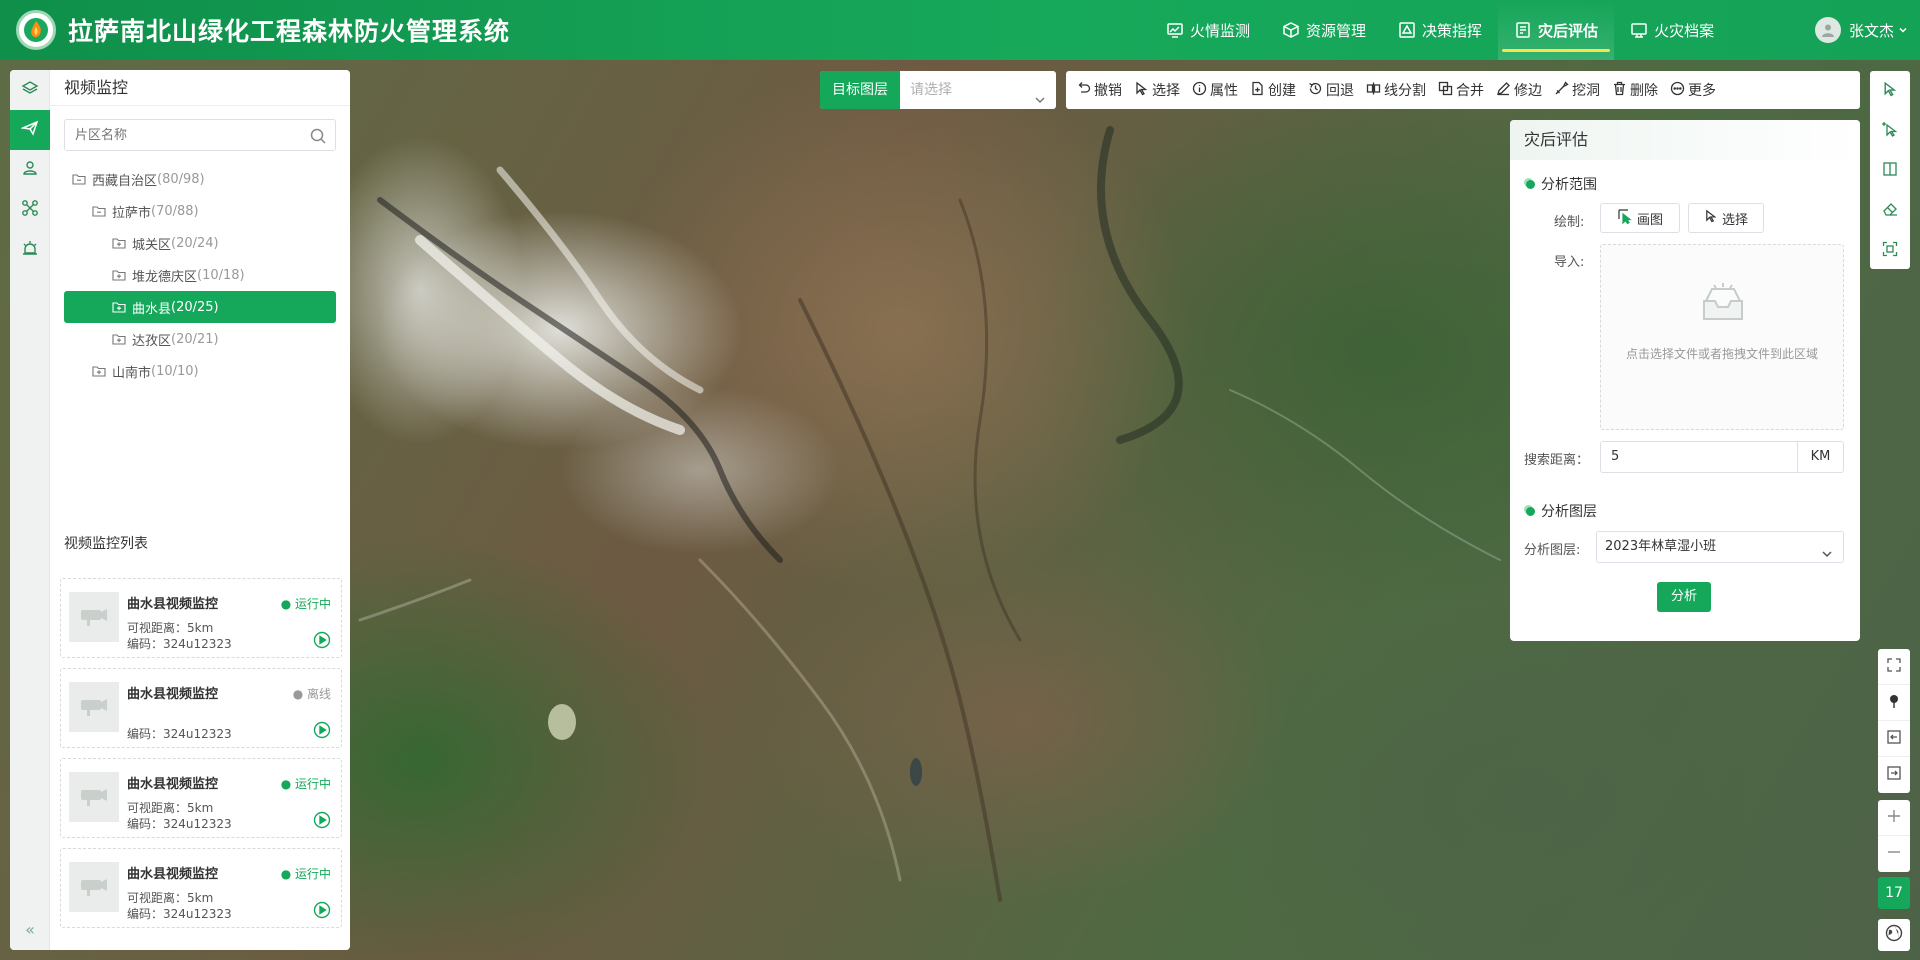 Image resolution: width=1920 pixels, height=960 pixels. What do you see at coordinates (79, 179) in the screenshot?
I see `folder-collapse-icon` at bounding box center [79, 179].